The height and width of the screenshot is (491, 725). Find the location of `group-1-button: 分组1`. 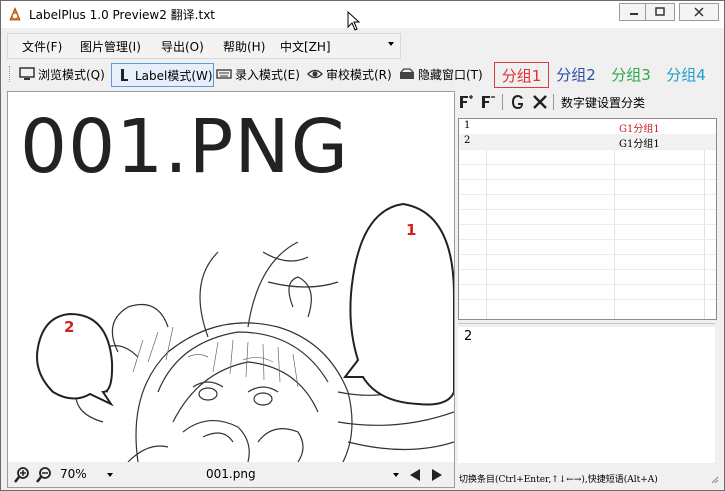

group-1-button: 分组1 is located at coordinates (521, 75).